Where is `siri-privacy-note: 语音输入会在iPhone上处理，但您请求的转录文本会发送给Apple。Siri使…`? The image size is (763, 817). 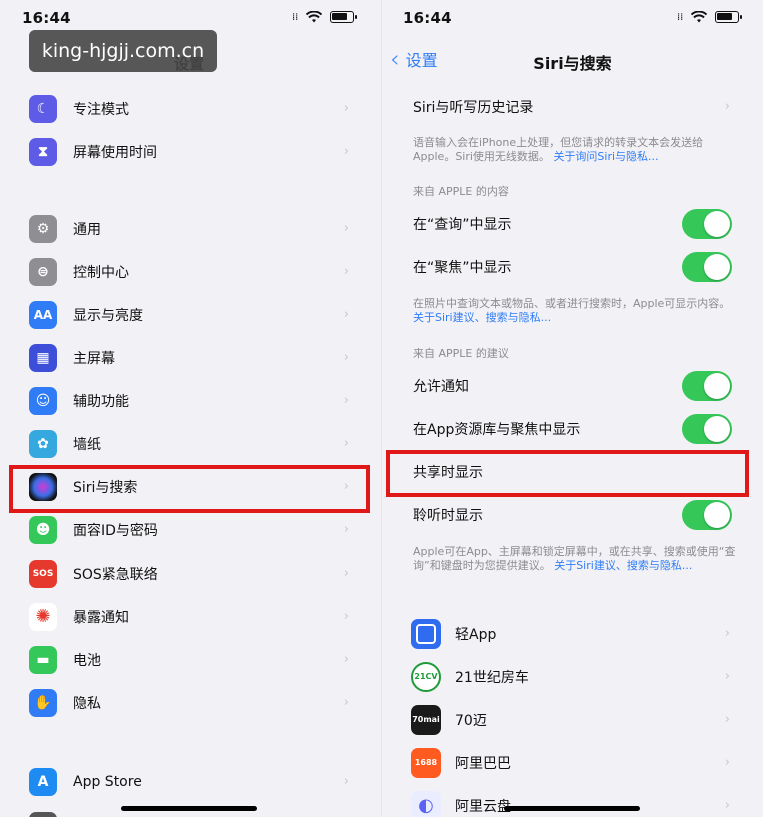
siri-privacy-note: 语音输入会在iPhone上处理，但您请求的转录文本会发送给Apple。Siri使… is located at coordinates (578, 150).